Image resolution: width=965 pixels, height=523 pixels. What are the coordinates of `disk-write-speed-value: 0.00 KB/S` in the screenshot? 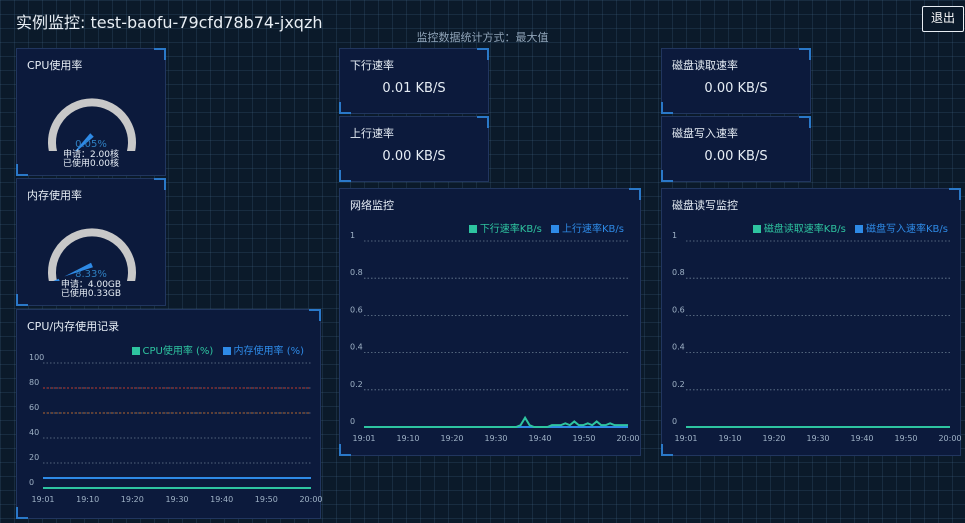 It's located at (736, 156).